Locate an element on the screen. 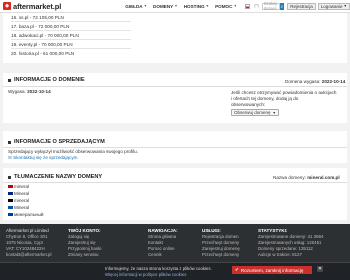 Image resolution: width=350 pixels, height=280 pixels. footer-link: Cennik is located at coordinates (155, 254).